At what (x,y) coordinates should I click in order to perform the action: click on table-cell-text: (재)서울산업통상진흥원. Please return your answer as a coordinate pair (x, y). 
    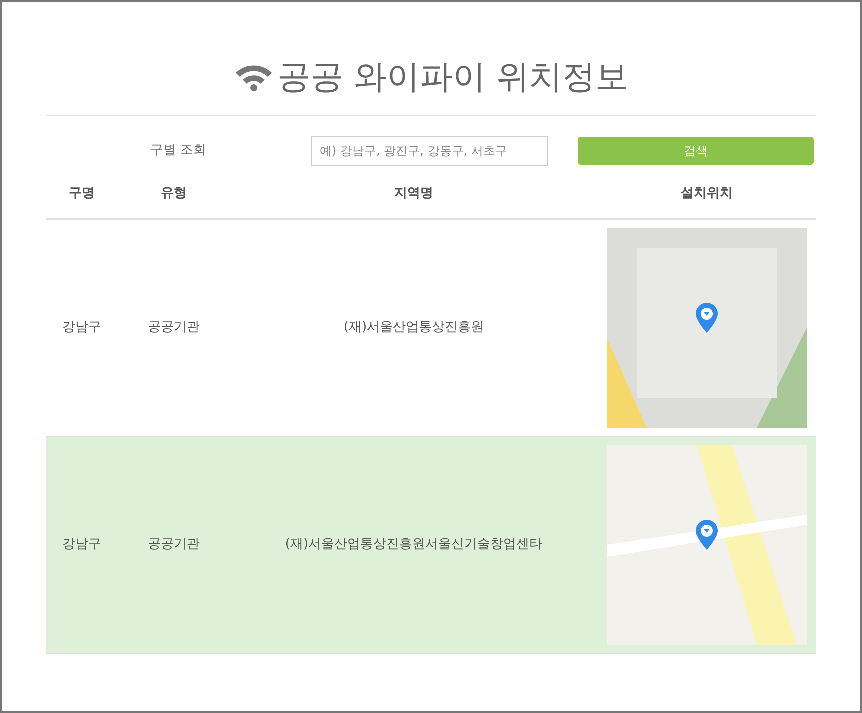
    Looking at the image, I should click on (414, 328).